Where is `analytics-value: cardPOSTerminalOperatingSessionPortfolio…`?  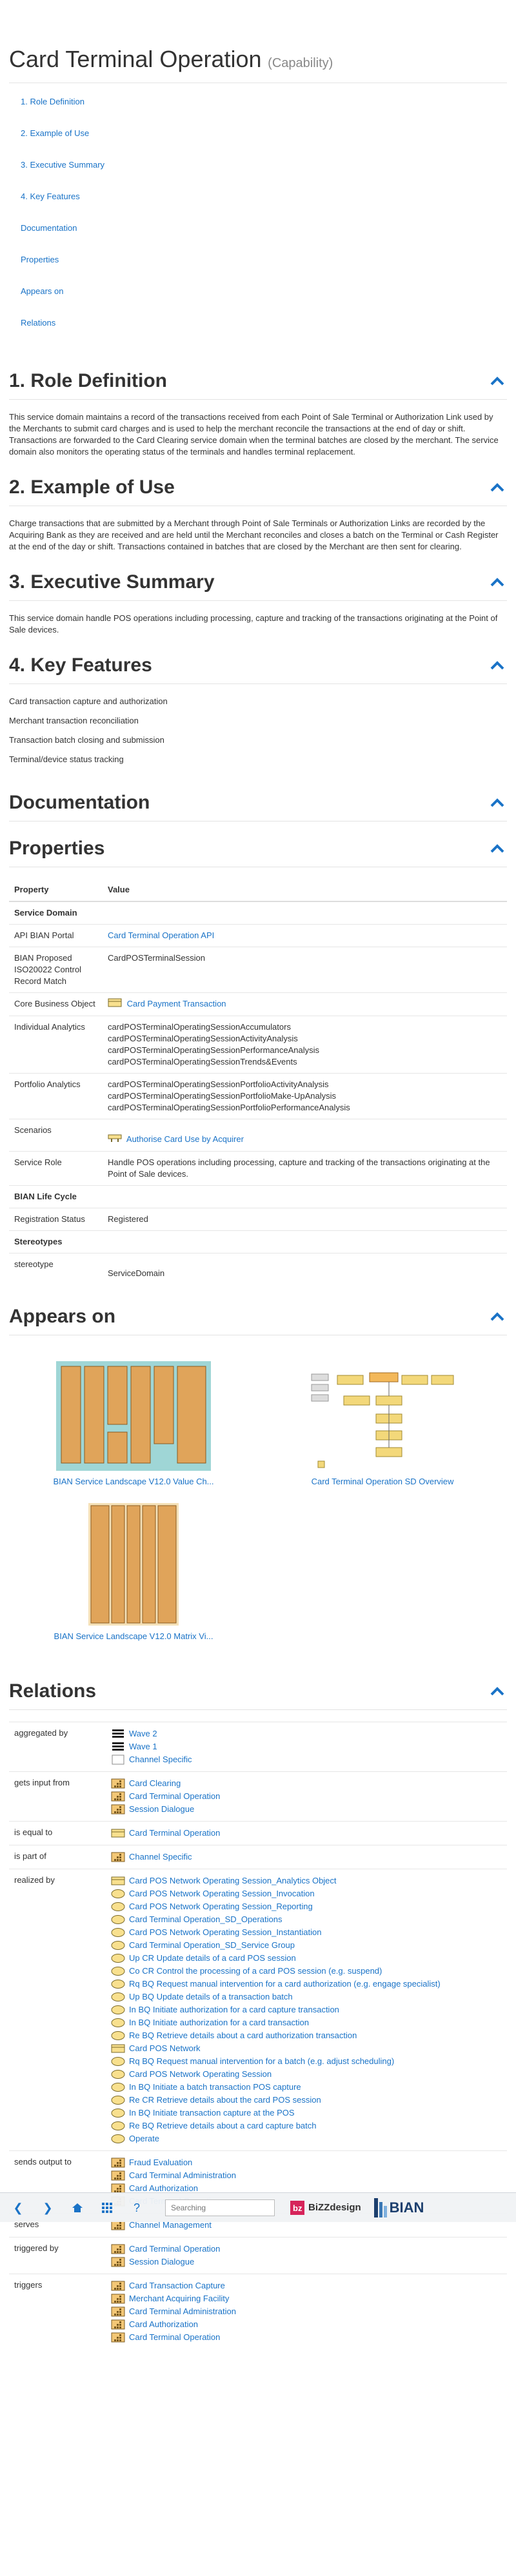 analytics-value: cardPOSTerminalOperatingSessionPortfolio… is located at coordinates (222, 1096).